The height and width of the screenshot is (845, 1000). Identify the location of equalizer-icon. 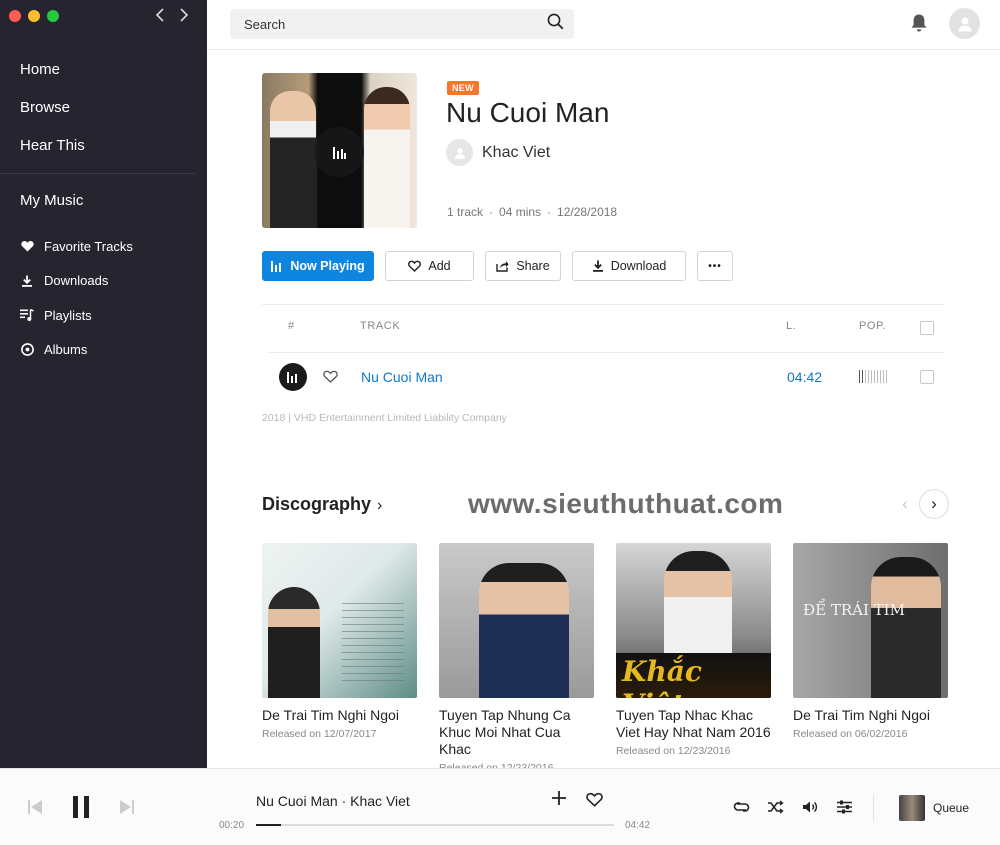
(339, 153).